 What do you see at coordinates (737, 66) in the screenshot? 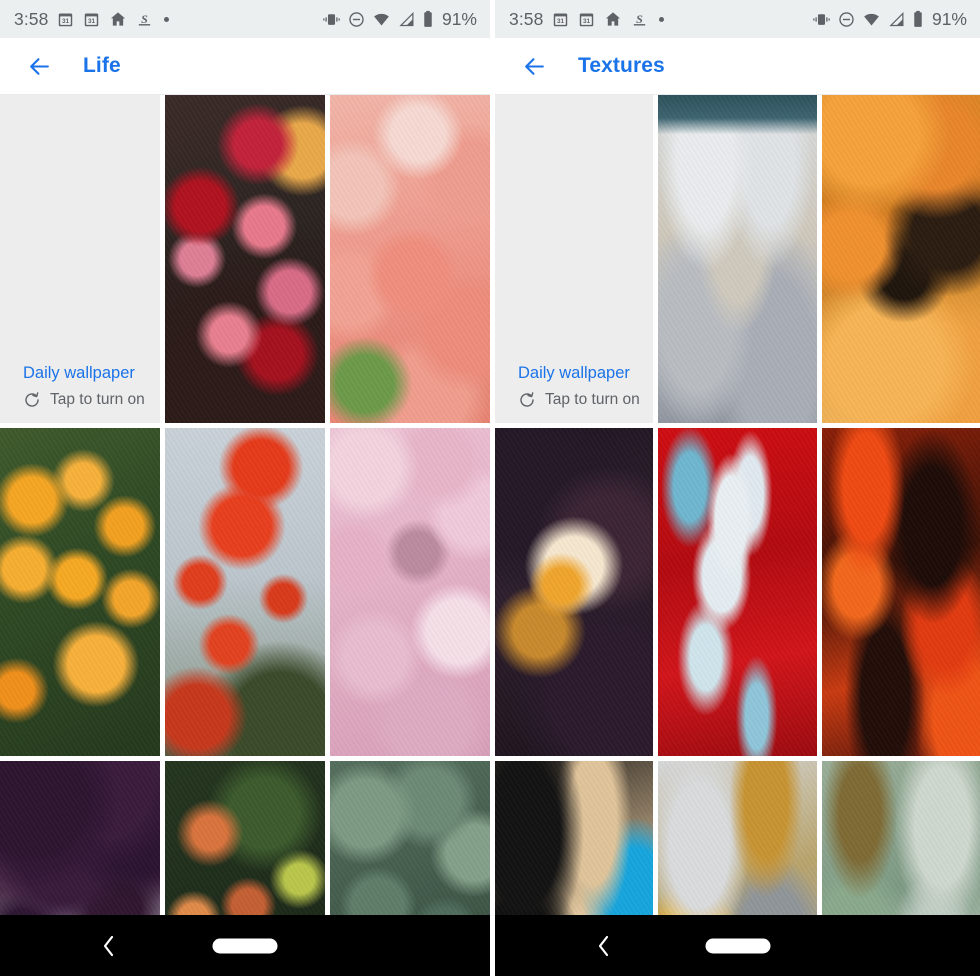
I see `app-bar: Textures` at bounding box center [737, 66].